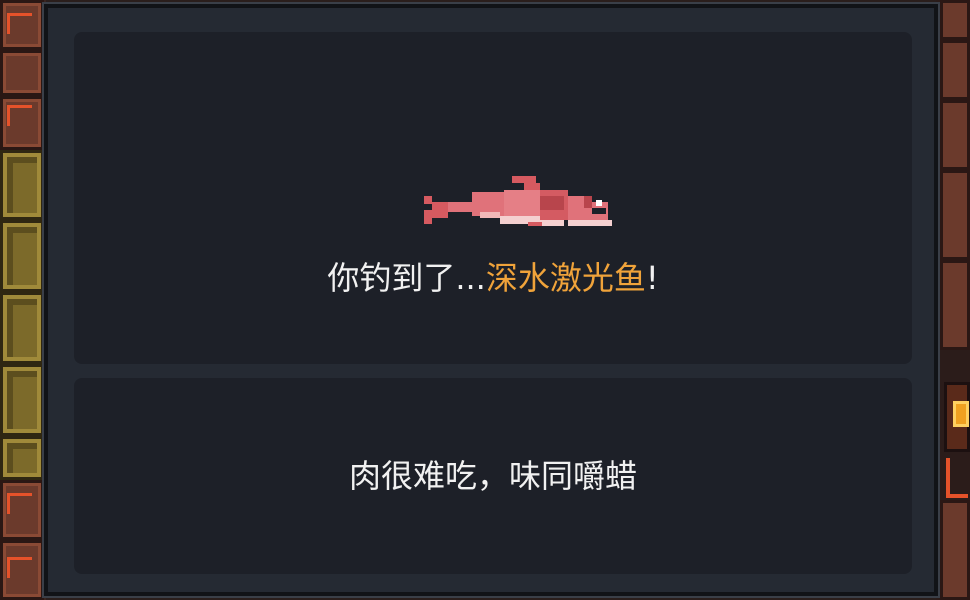 The height and width of the screenshot is (600, 970). What do you see at coordinates (961, 414) in the screenshot?
I see `lamp-glow` at bounding box center [961, 414].